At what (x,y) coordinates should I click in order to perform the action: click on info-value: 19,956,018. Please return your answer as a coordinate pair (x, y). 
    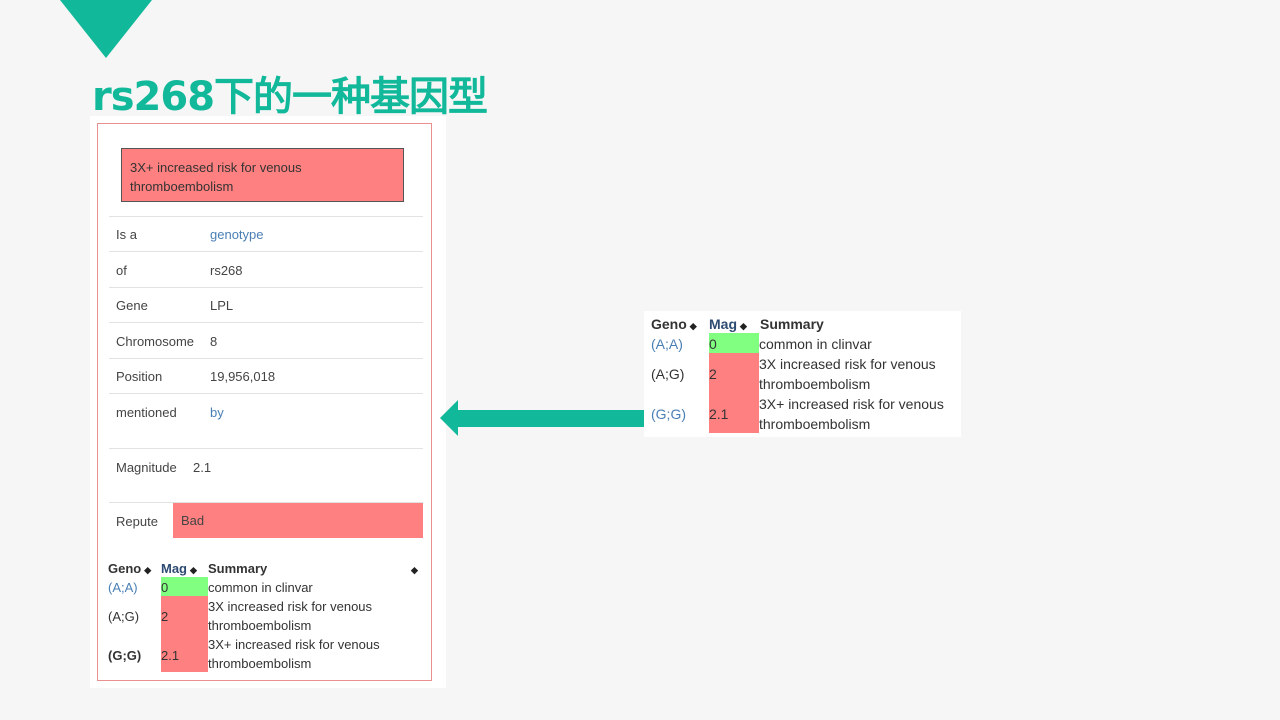
    Looking at the image, I should click on (243, 376).